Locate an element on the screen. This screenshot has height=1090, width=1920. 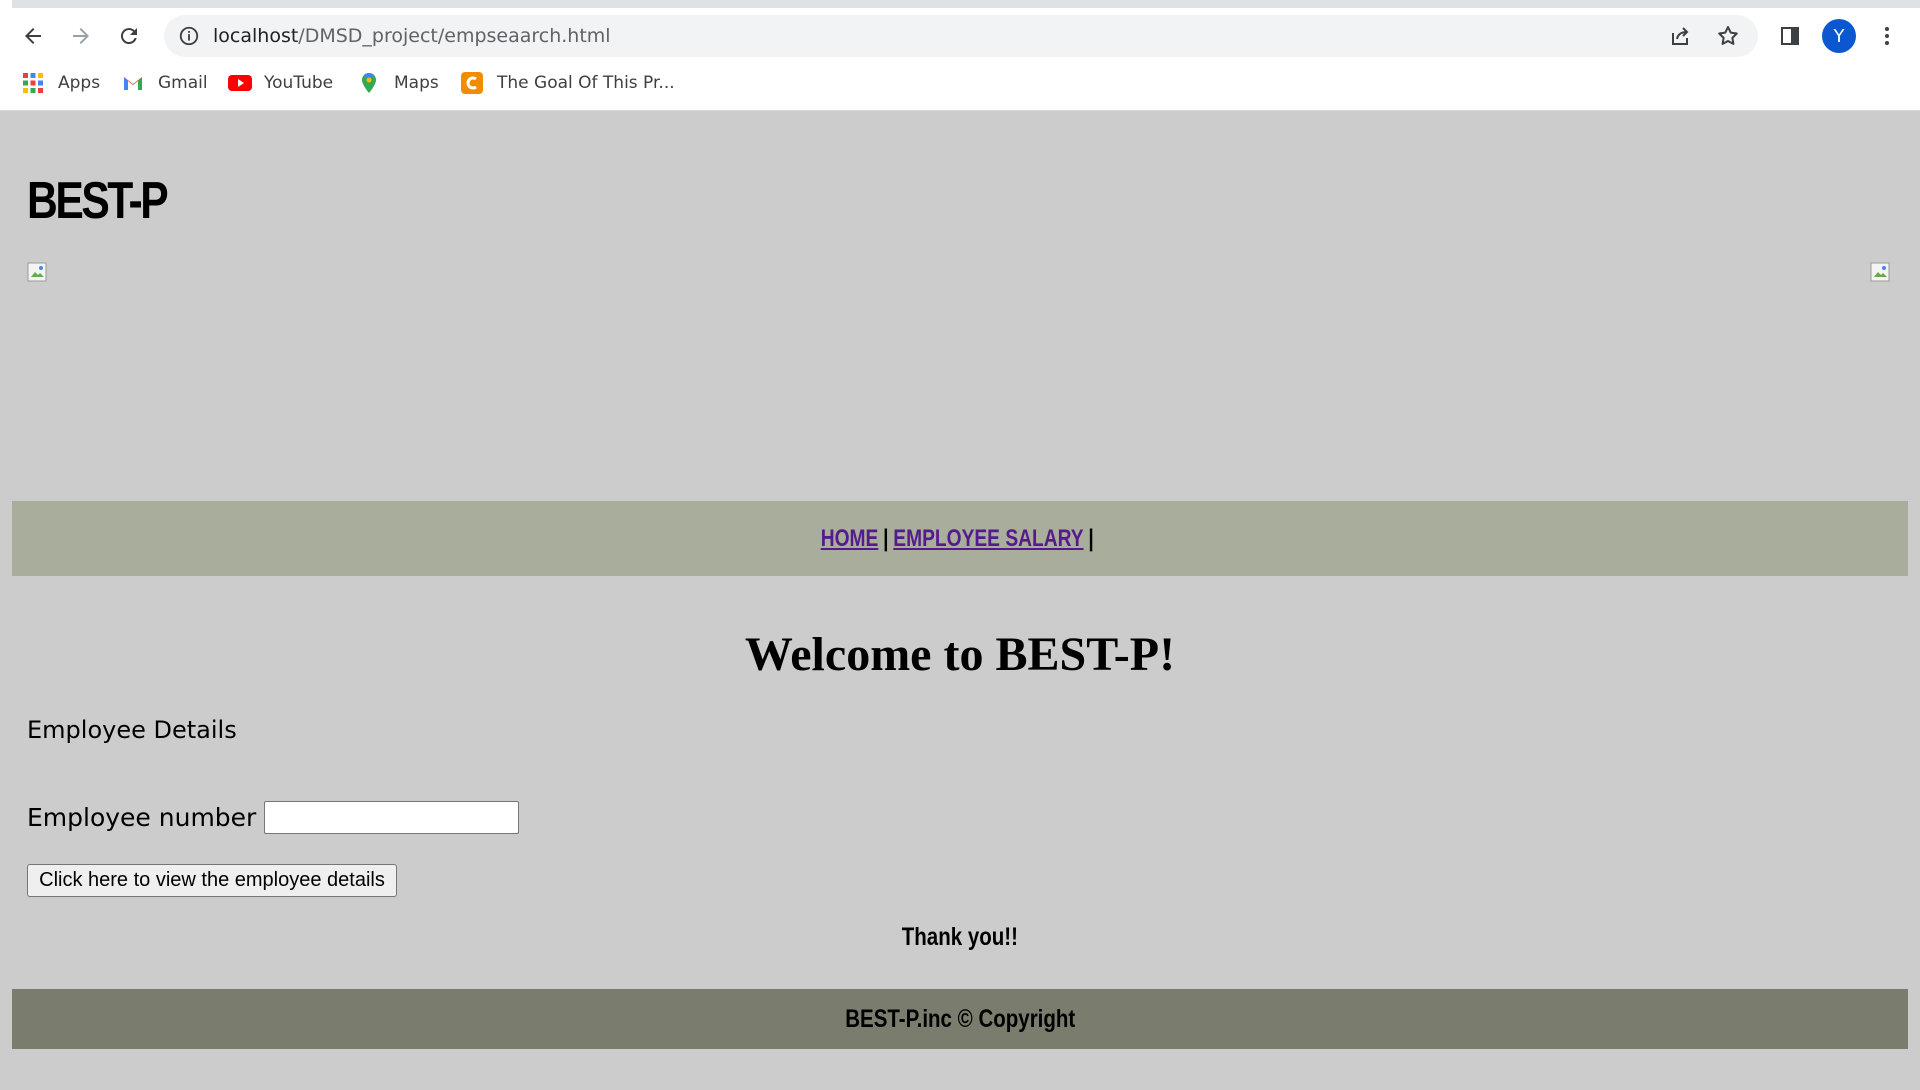
footer-bar: BEST-P.inc © Copyright is located at coordinates (960, 1019).